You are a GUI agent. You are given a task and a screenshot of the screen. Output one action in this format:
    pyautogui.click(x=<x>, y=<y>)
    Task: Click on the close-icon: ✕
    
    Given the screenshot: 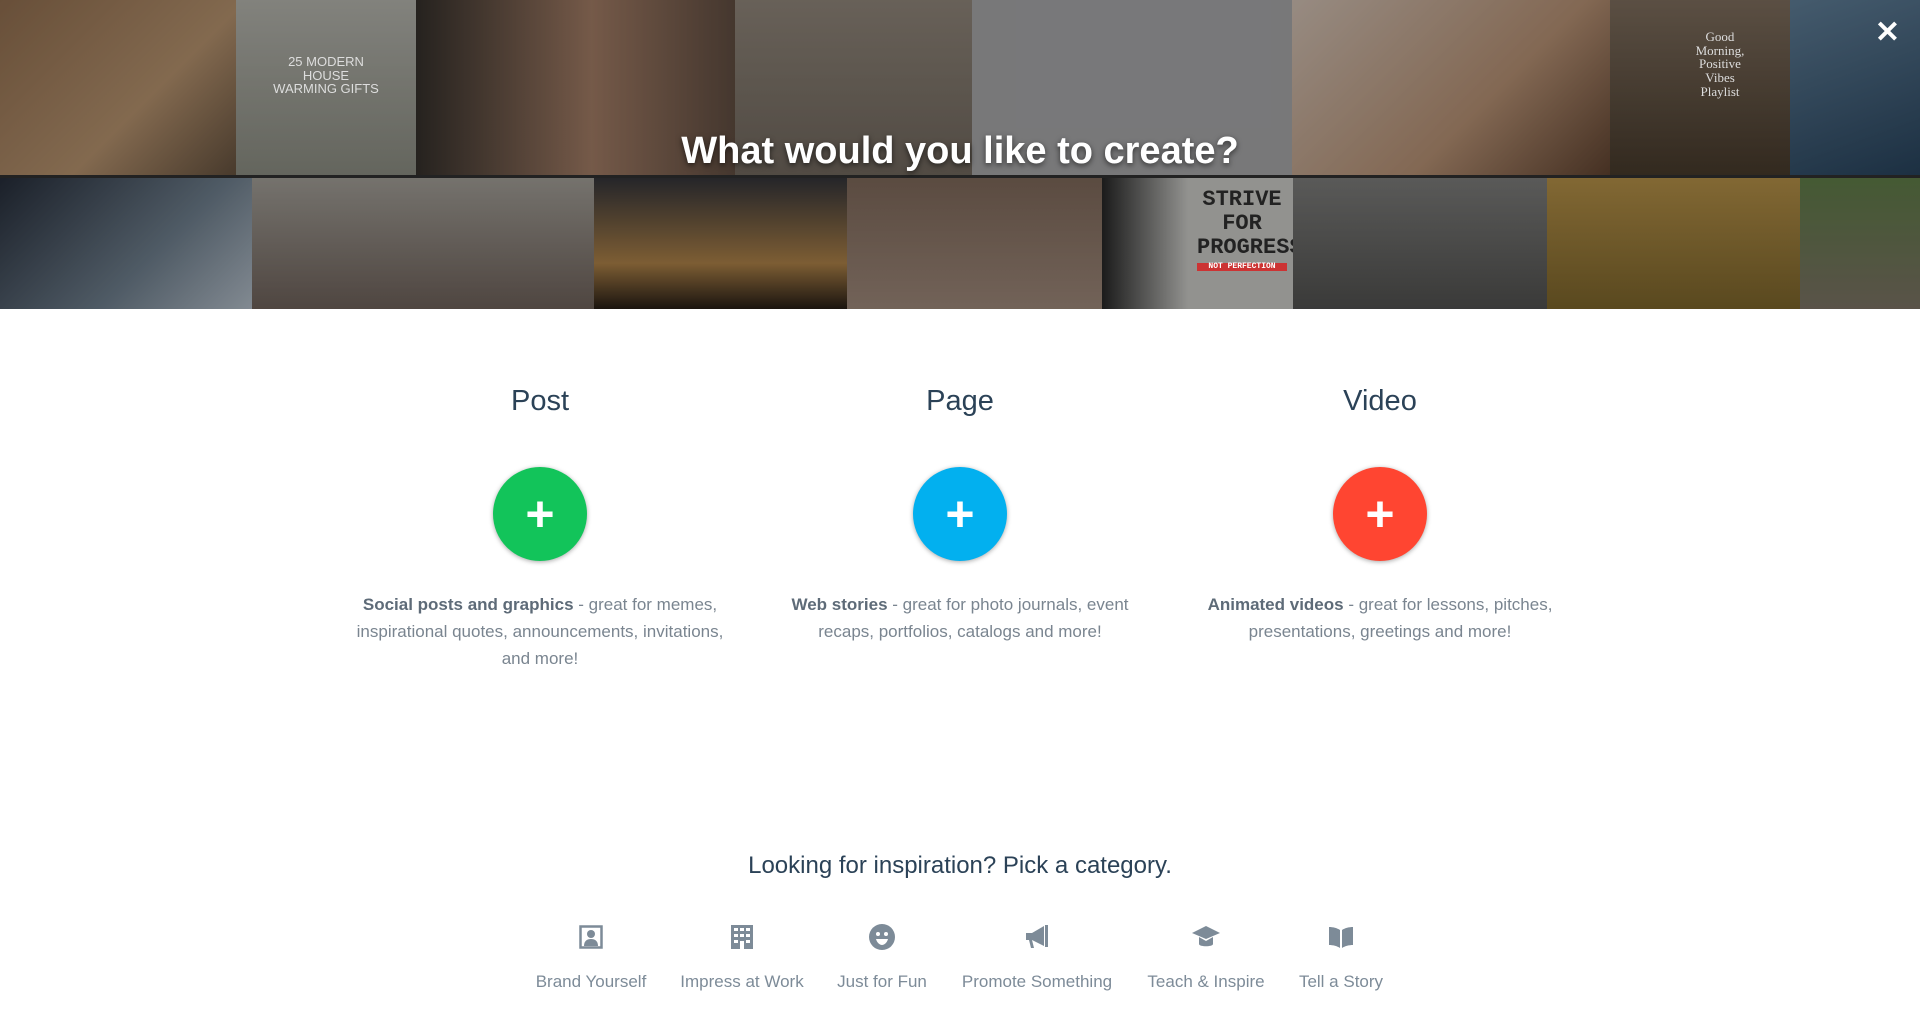 What is the action you would take?
    pyautogui.click(x=1887, y=33)
    